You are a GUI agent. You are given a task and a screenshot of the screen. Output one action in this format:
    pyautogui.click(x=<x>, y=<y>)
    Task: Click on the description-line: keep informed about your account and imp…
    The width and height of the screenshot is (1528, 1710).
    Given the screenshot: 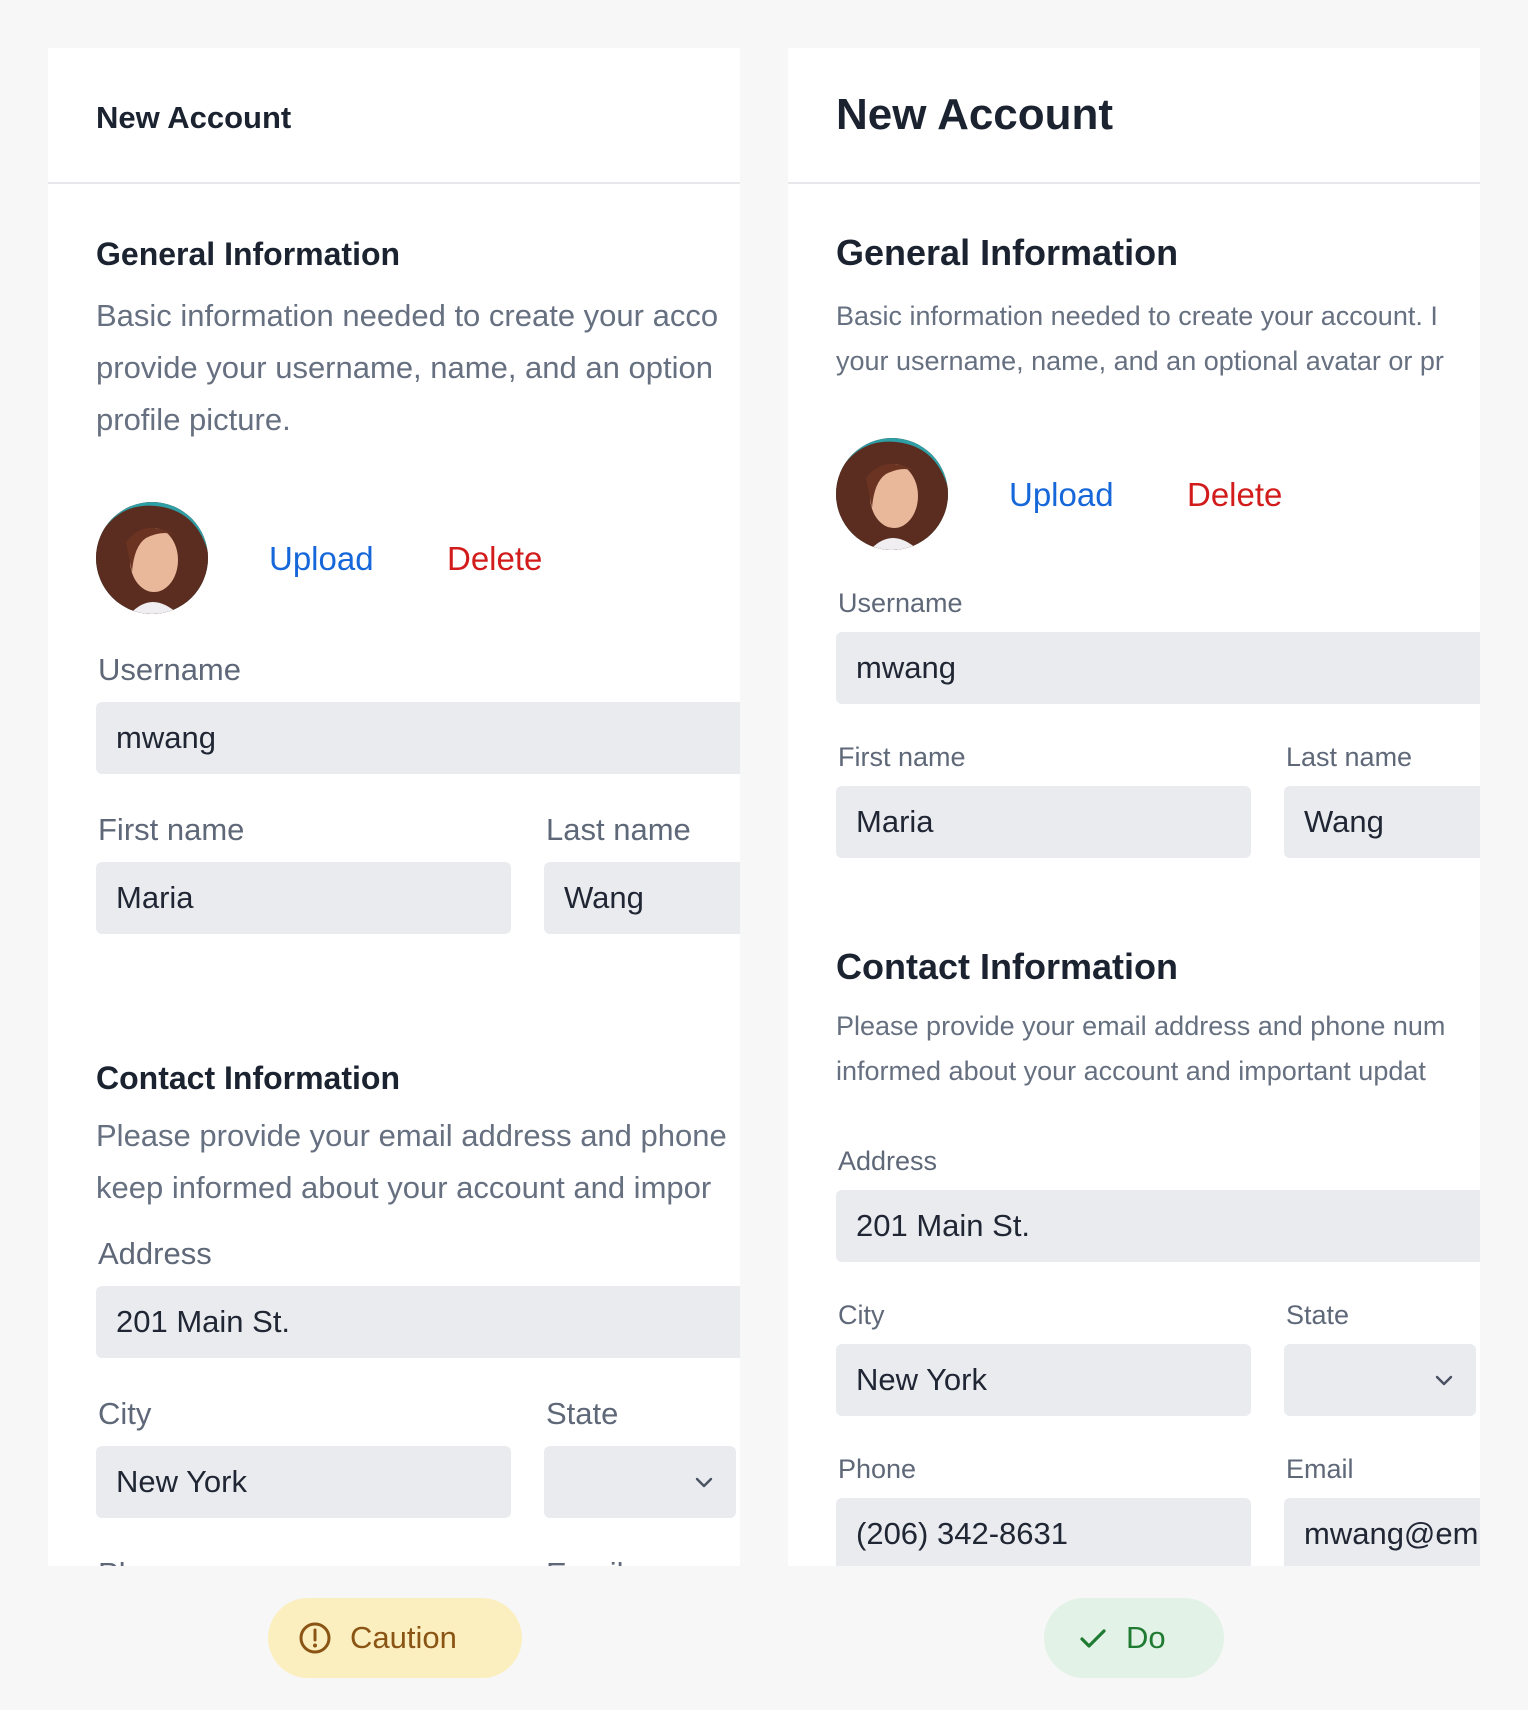 What is the action you would take?
    pyautogui.click(x=404, y=1187)
    